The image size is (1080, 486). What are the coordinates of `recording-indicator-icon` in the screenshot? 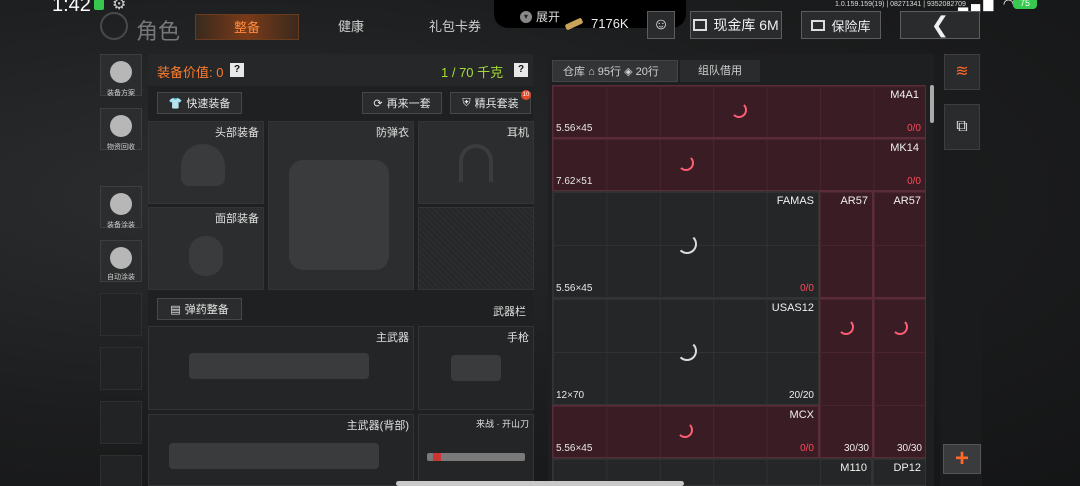 It's located at (99, 5).